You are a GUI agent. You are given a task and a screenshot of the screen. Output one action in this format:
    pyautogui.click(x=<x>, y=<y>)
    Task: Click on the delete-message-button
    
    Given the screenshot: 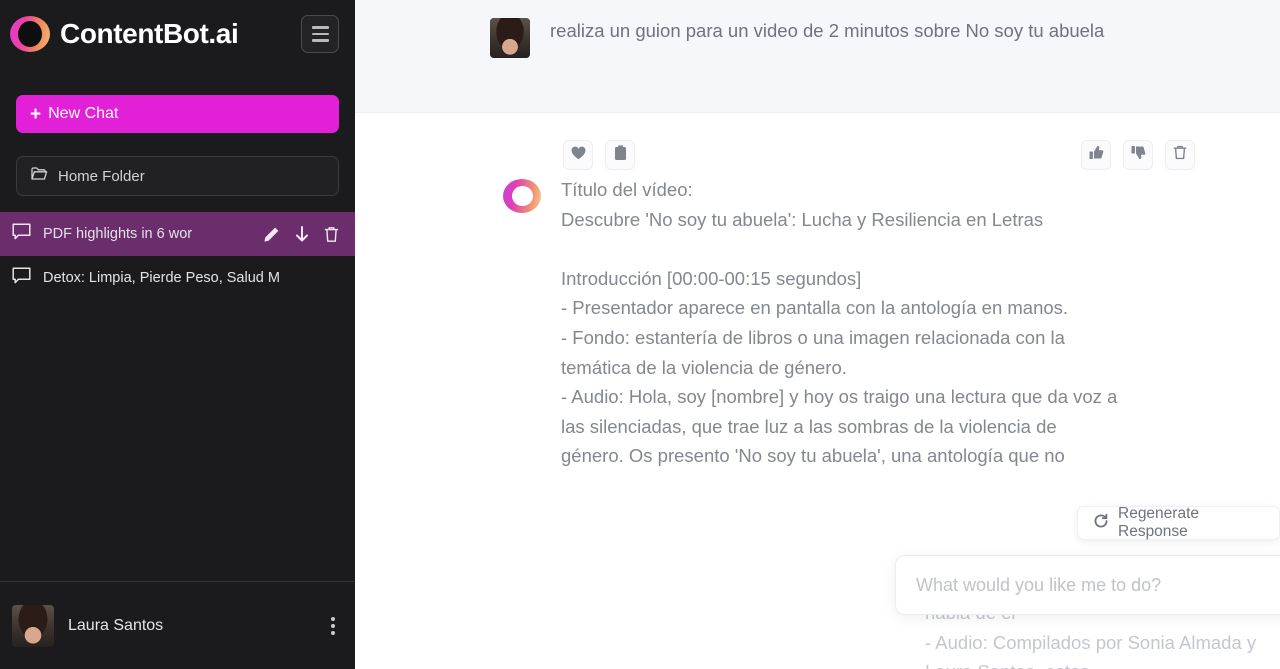 What is the action you would take?
    pyautogui.click(x=1180, y=155)
    